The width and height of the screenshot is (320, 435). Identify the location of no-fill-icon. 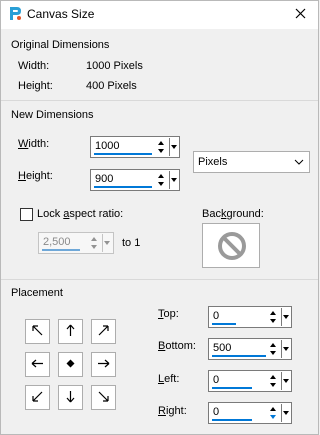
(232, 247).